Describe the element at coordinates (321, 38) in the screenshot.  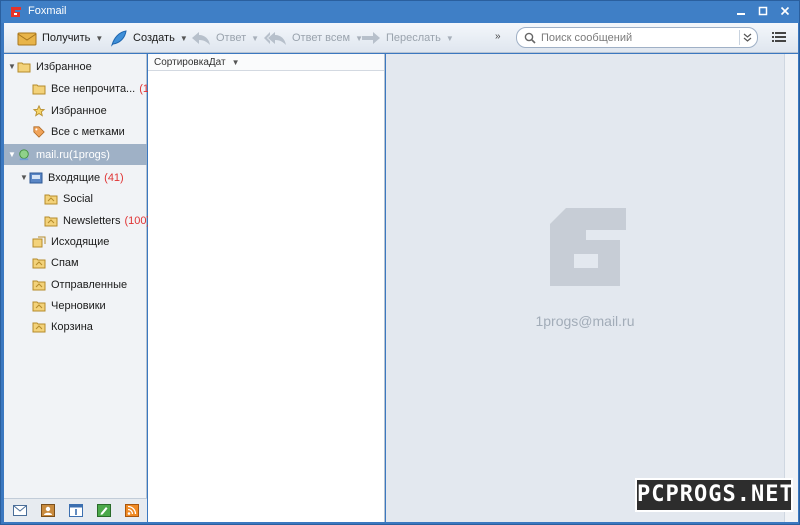
I see `reply-all-label: Ответ всем` at that location.